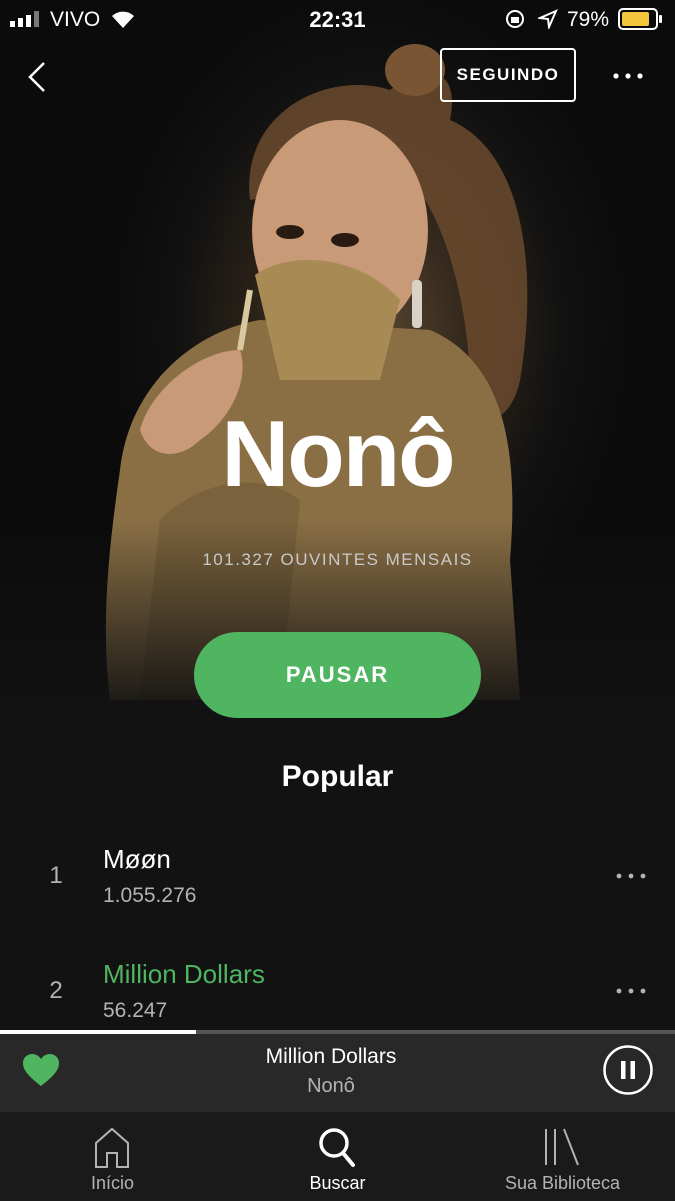 This screenshot has width=675, height=1201. I want to click on track-title: Million Dollars, so click(184, 974).